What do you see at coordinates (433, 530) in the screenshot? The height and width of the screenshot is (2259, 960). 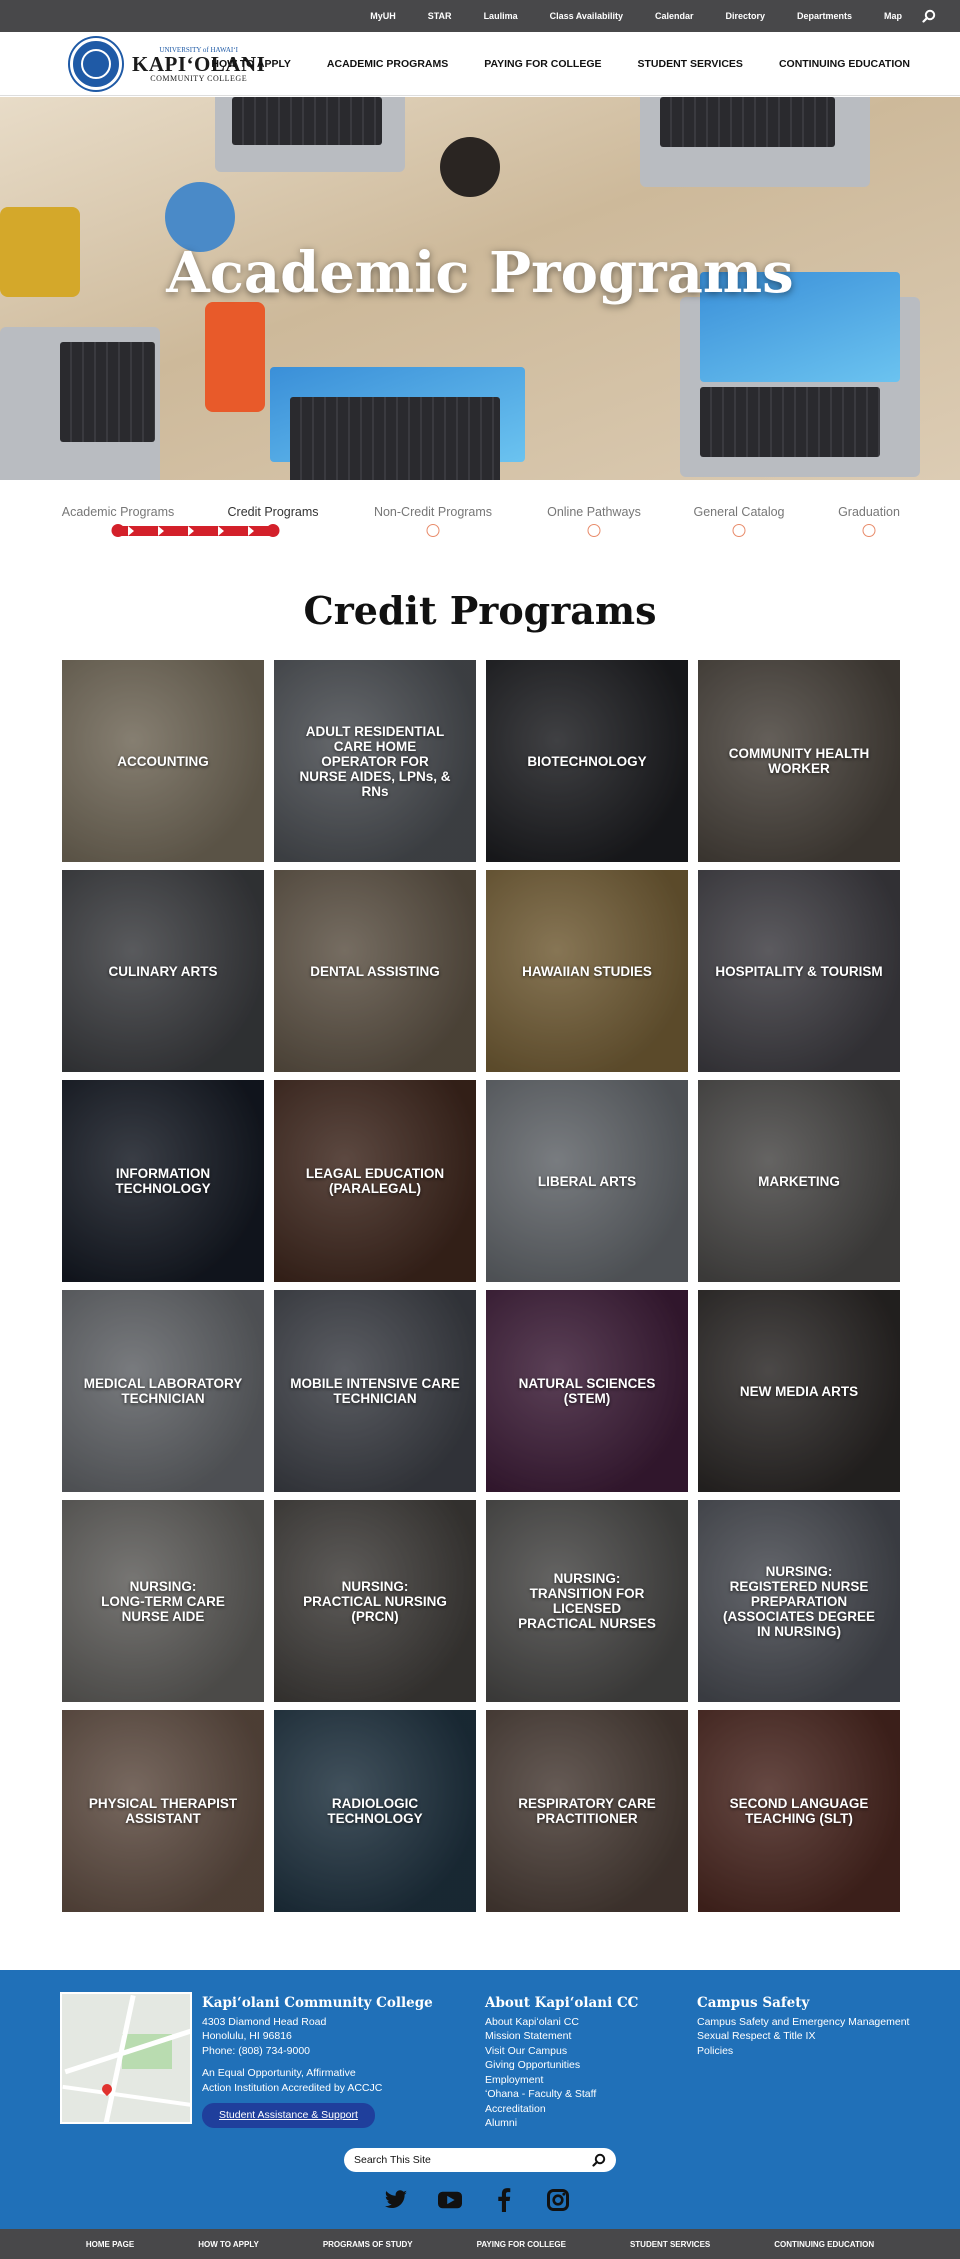 I see `step-dot-non-credit-programs` at bounding box center [433, 530].